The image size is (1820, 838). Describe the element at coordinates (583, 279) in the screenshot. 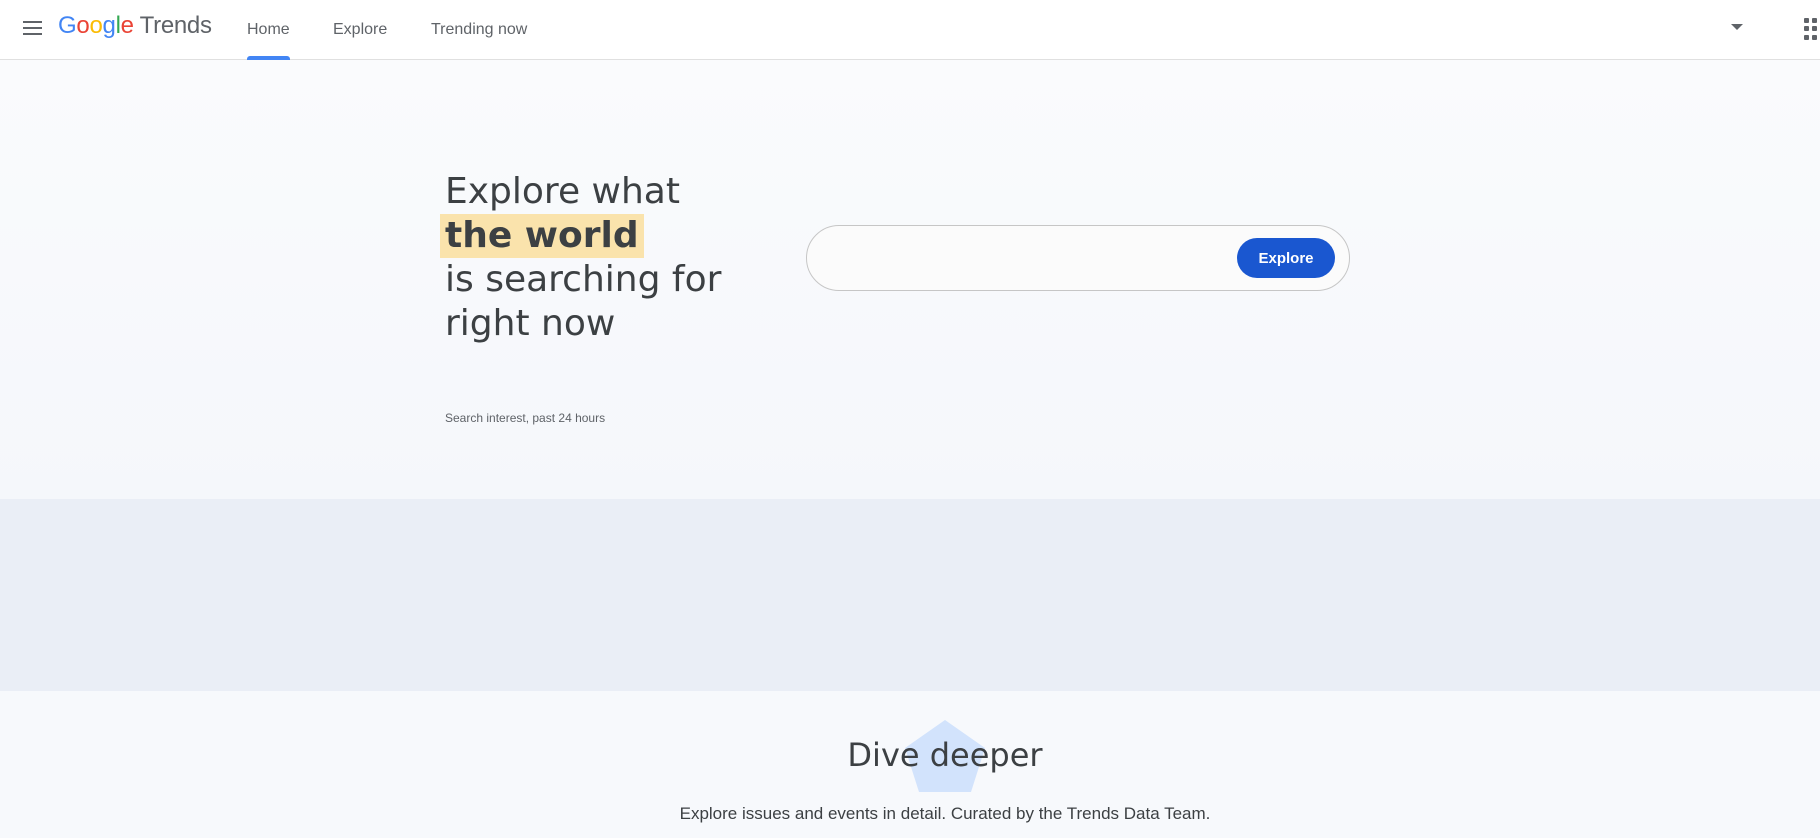

I see `headline-line-3: is searching for` at that location.